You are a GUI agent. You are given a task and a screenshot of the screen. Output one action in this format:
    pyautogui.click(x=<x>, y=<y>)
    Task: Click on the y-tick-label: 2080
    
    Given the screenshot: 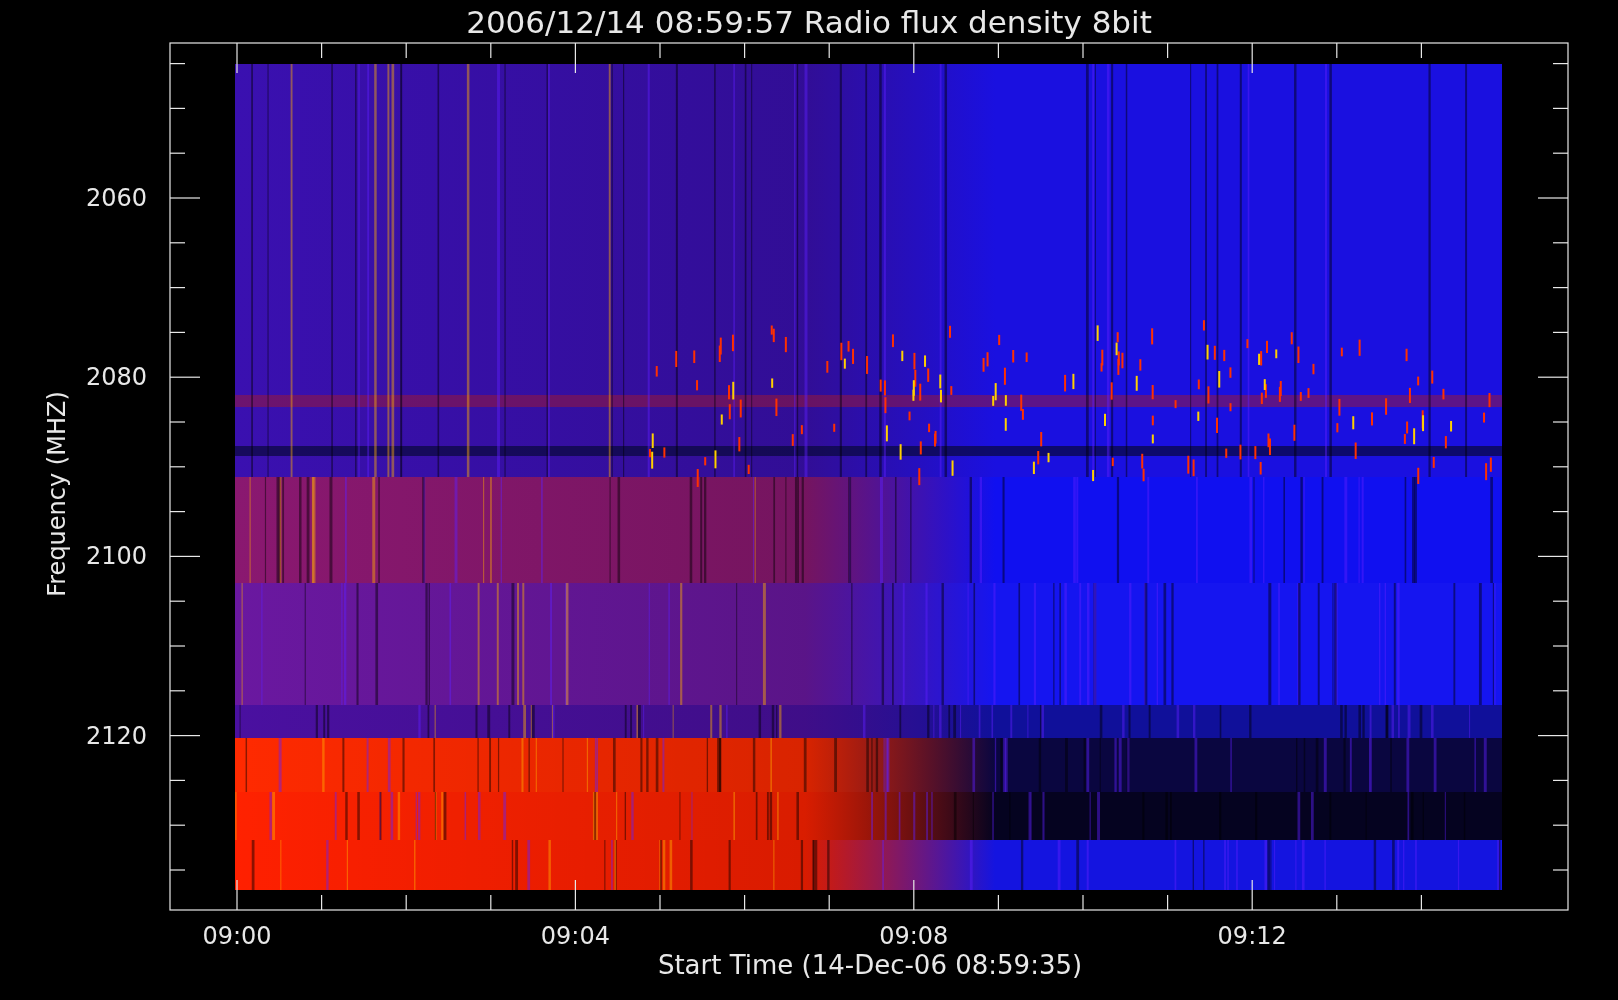 What is the action you would take?
    pyautogui.click(x=117, y=377)
    